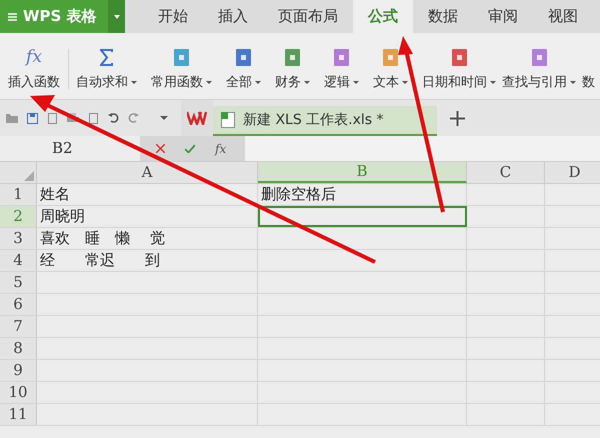 The image size is (600, 438). I want to click on ribbon-tab: 开始, so click(173, 16).